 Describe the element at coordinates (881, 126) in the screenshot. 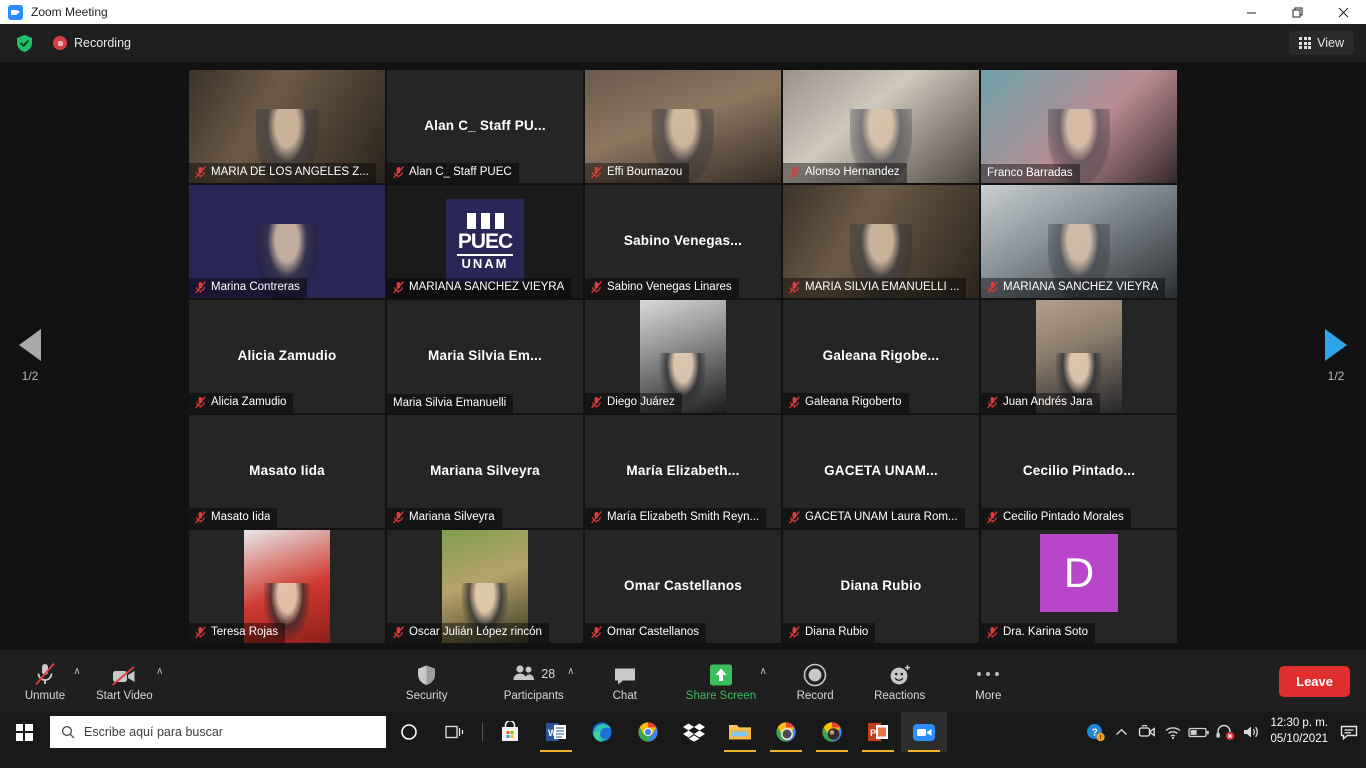

I see `participant-tile: Alonso Hernandez` at that location.